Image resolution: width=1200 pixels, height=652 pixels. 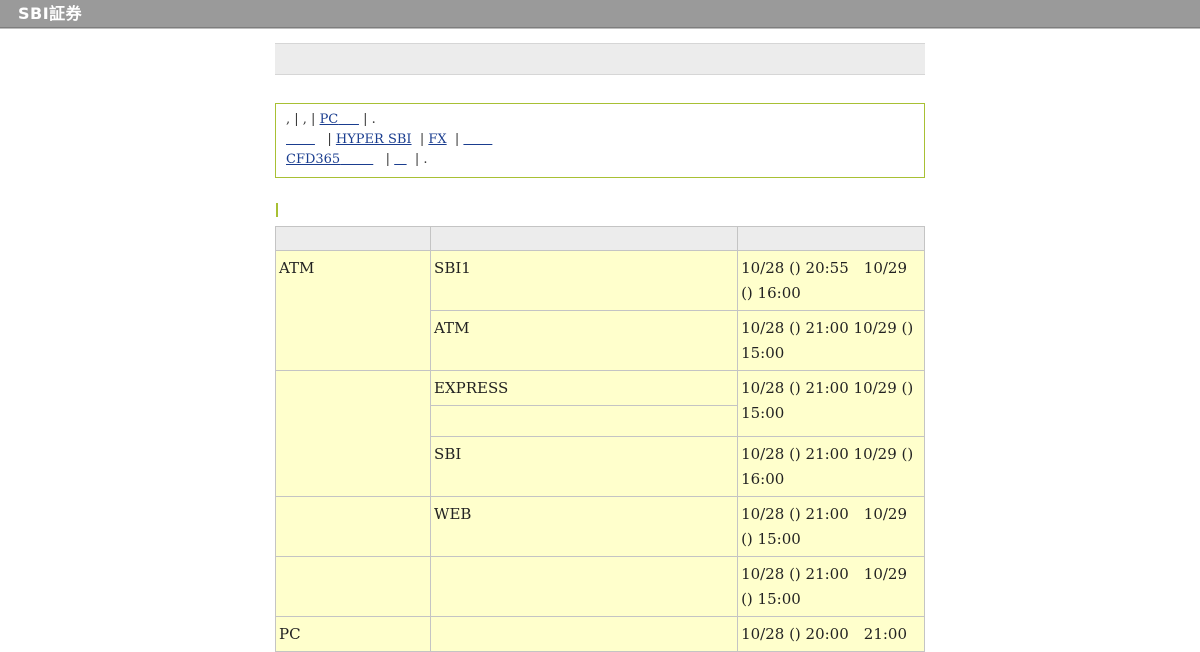 I want to click on time-cell: 10/28 () 20:55 10/29 () 16:00, so click(x=831, y=280).